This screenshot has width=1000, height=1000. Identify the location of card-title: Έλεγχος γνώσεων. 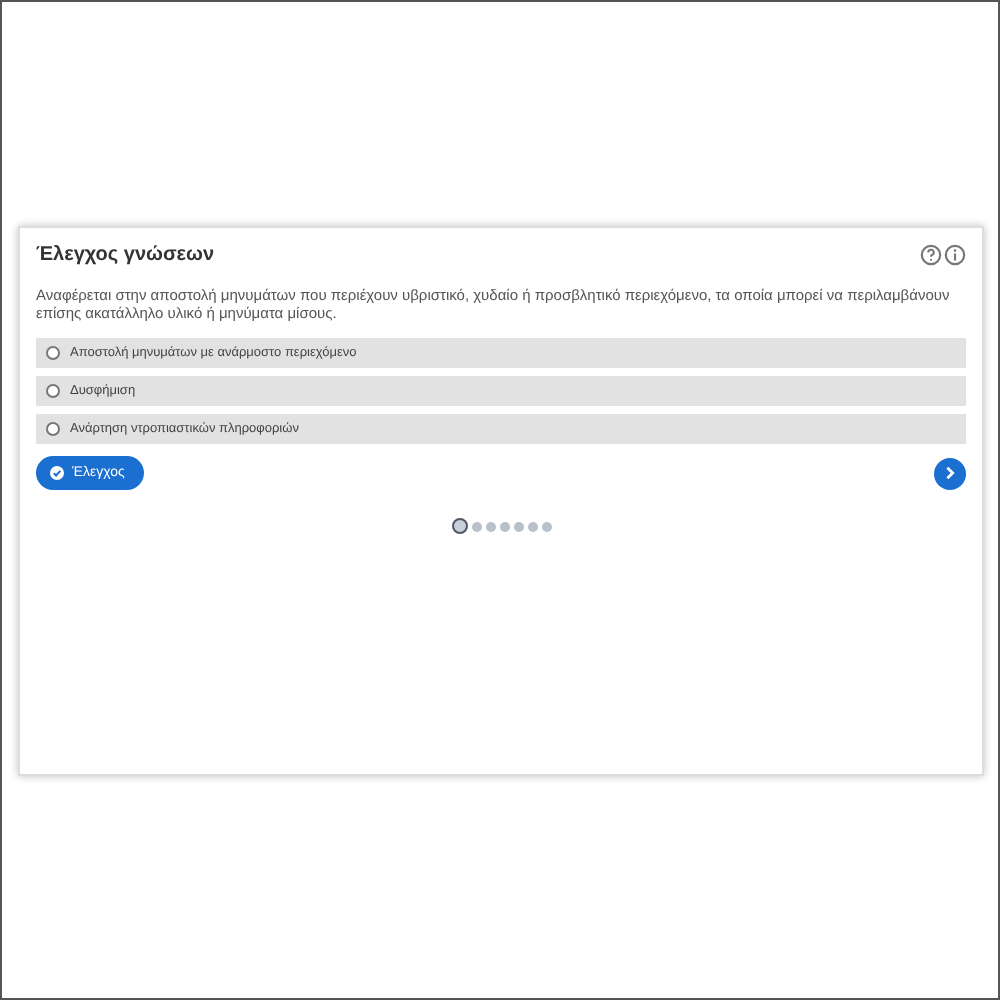
(125, 255).